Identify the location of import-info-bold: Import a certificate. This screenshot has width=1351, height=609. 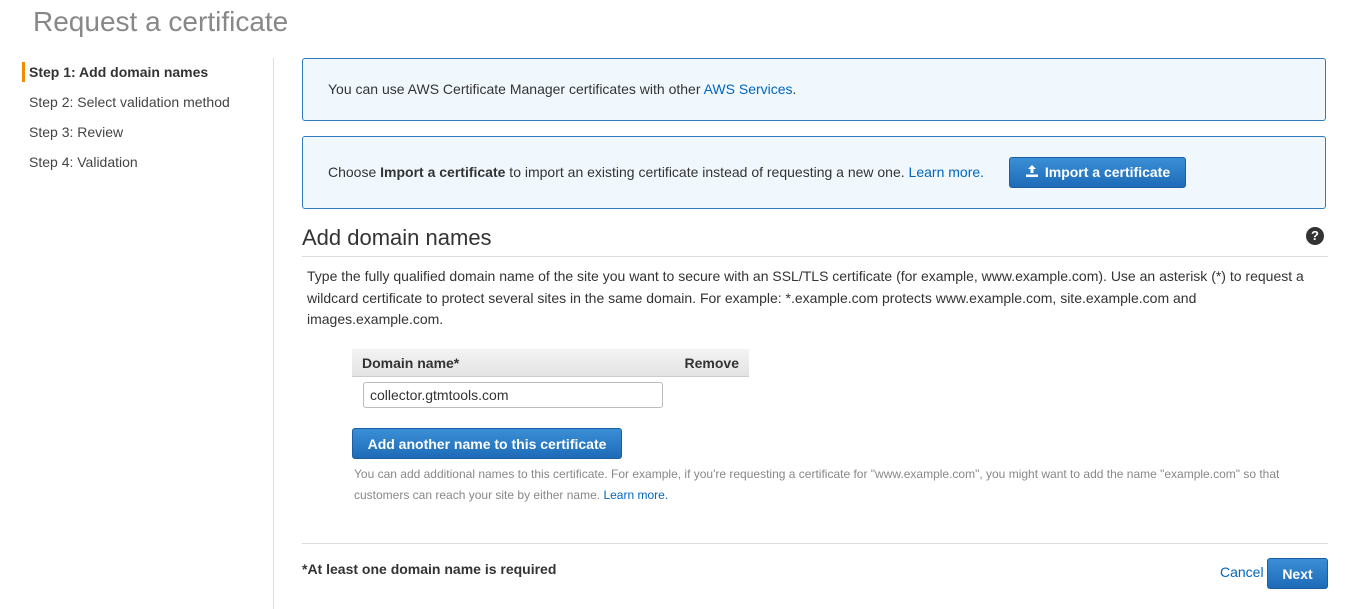
(443, 172).